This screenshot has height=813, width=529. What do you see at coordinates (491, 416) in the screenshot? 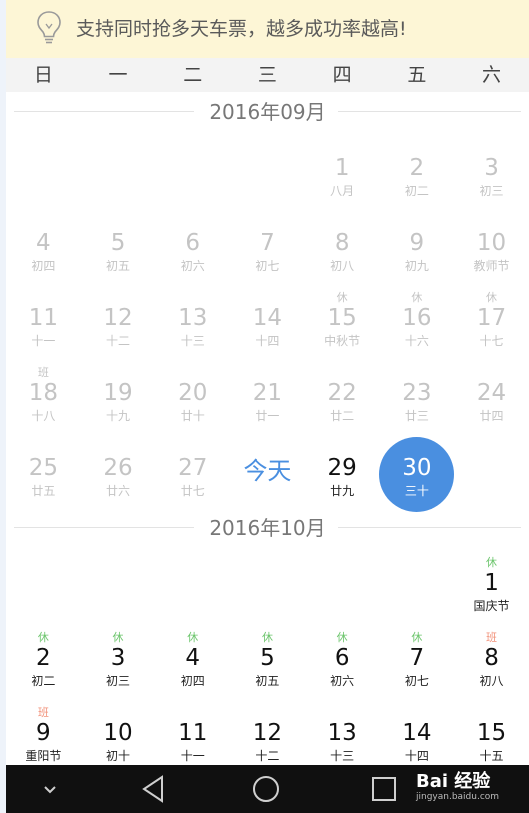
I see `lunar-label: 廿四` at bounding box center [491, 416].